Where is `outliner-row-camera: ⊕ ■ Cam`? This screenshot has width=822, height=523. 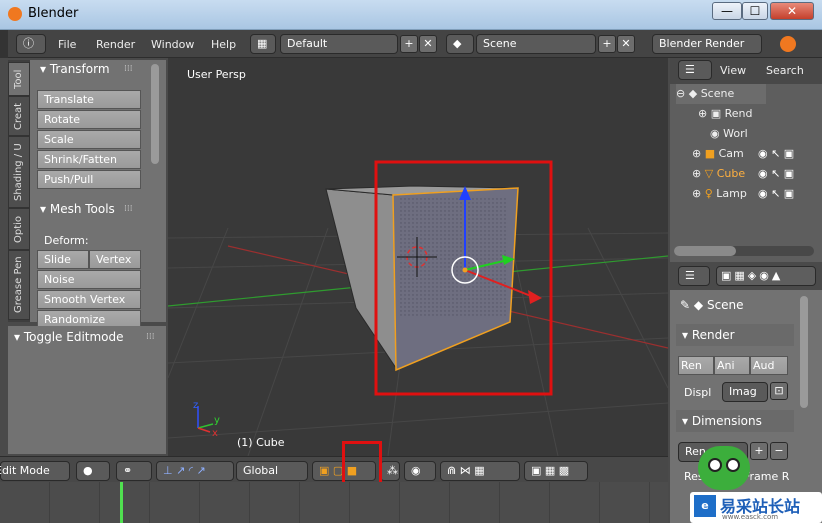 outliner-row-camera: ⊕ ■ Cam is located at coordinates (718, 154).